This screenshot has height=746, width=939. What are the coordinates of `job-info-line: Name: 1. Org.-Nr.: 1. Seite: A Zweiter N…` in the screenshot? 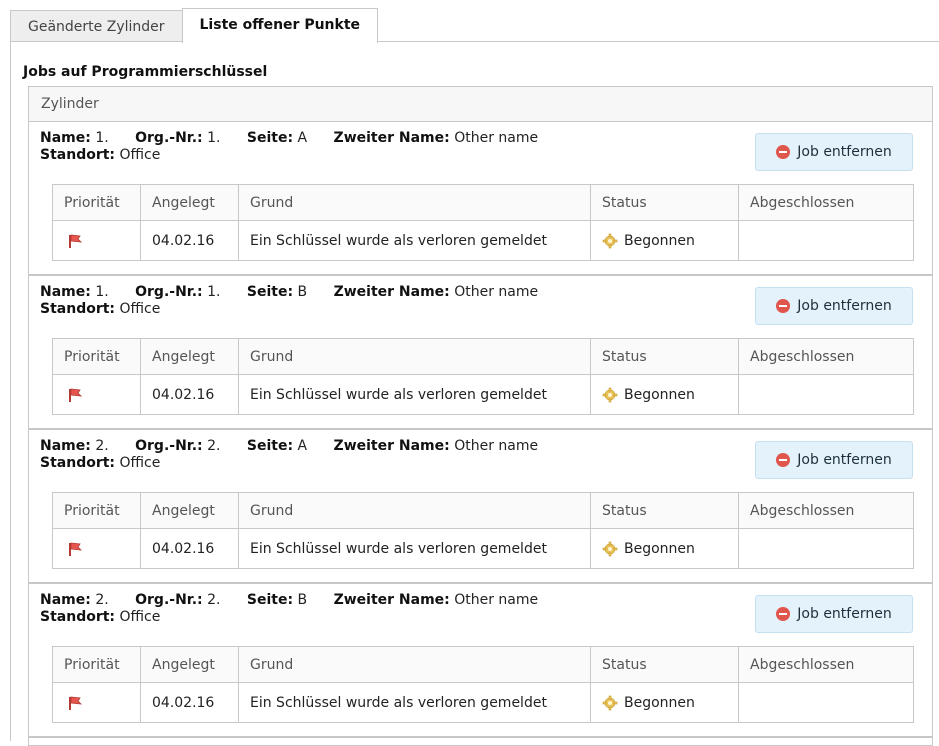 It's located at (289, 138).